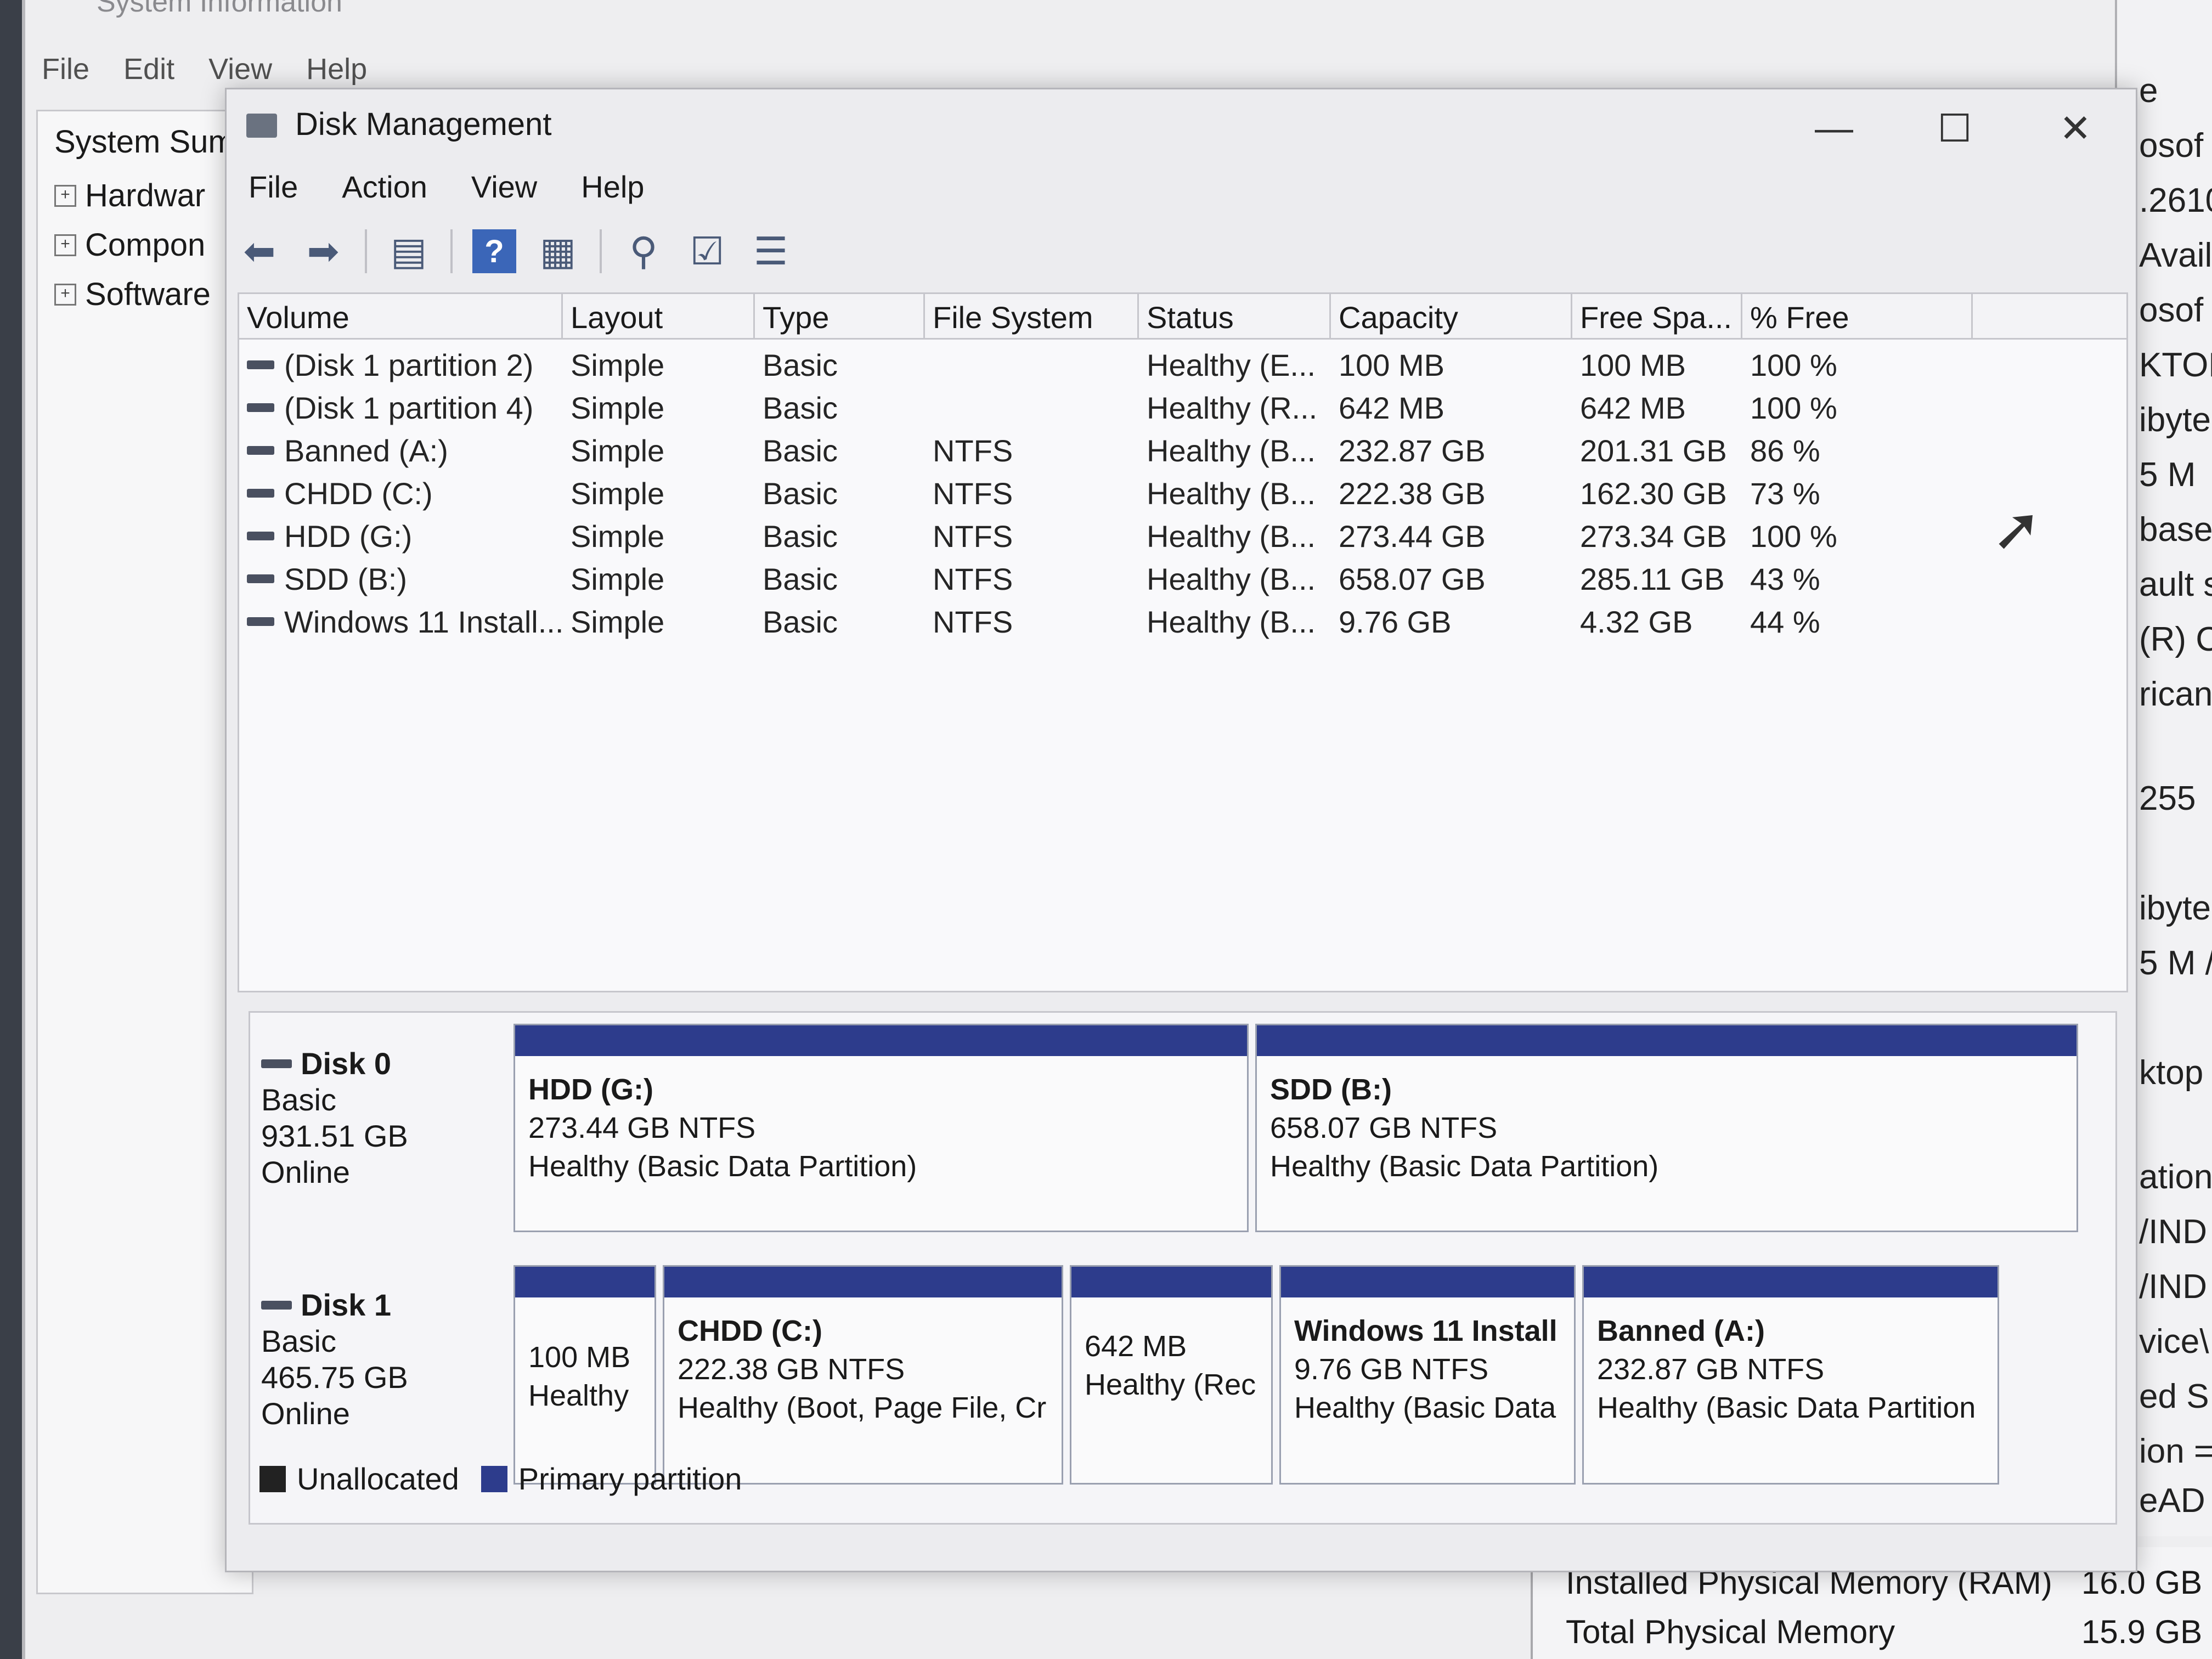 The height and width of the screenshot is (1659, 2212). Describe the element at coordinates (644, 251) in the screenshot. I see `connect-virtual-disk-icon: ⚲` at that location.